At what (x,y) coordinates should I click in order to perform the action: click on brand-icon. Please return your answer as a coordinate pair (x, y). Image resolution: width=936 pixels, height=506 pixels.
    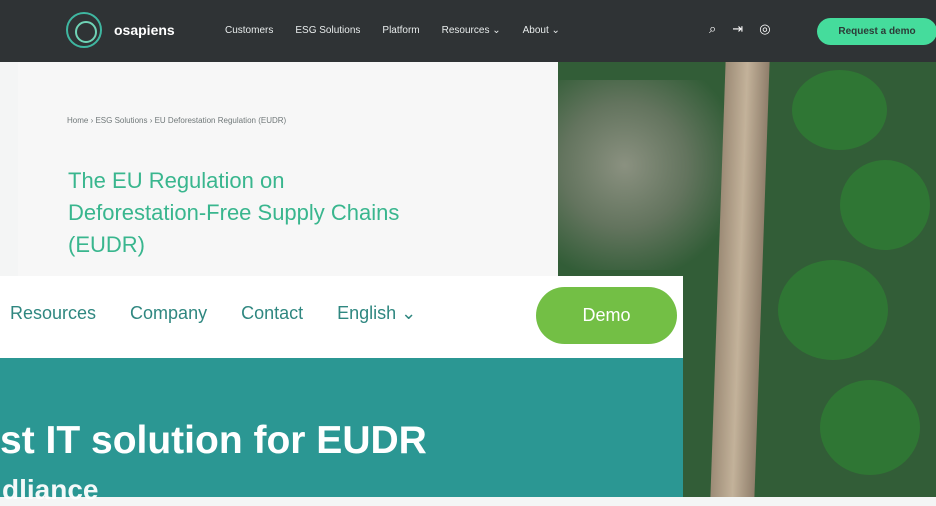
    Looking at the image, I should click on (84, 30).